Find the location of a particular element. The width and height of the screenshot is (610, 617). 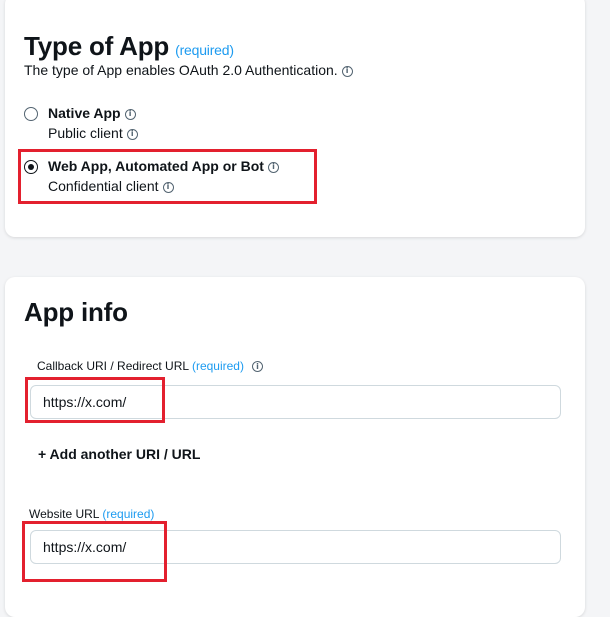

highlight-box-callback is located at coordinates (95, 400).